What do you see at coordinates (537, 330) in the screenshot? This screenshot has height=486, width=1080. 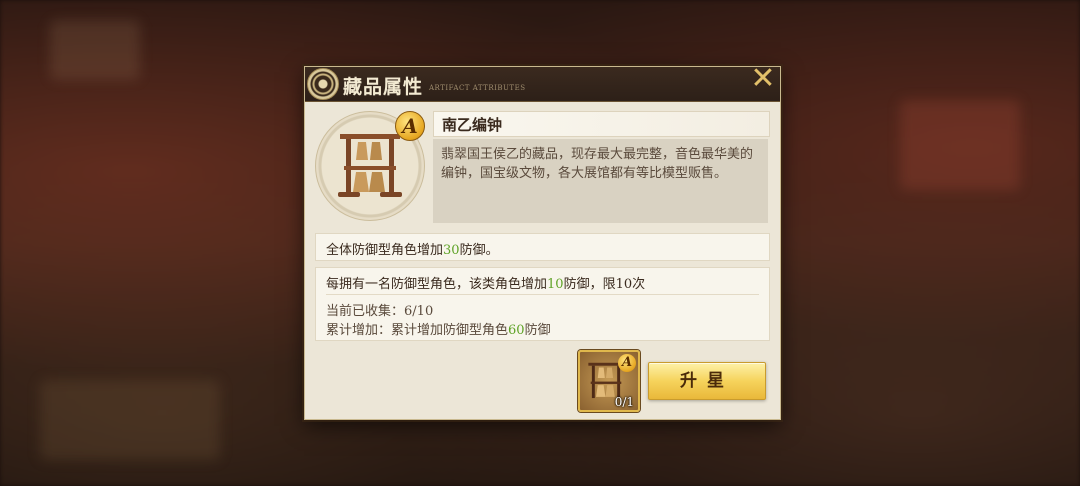 I see `total-suffix: 防御` at bounding box center [537, 330].